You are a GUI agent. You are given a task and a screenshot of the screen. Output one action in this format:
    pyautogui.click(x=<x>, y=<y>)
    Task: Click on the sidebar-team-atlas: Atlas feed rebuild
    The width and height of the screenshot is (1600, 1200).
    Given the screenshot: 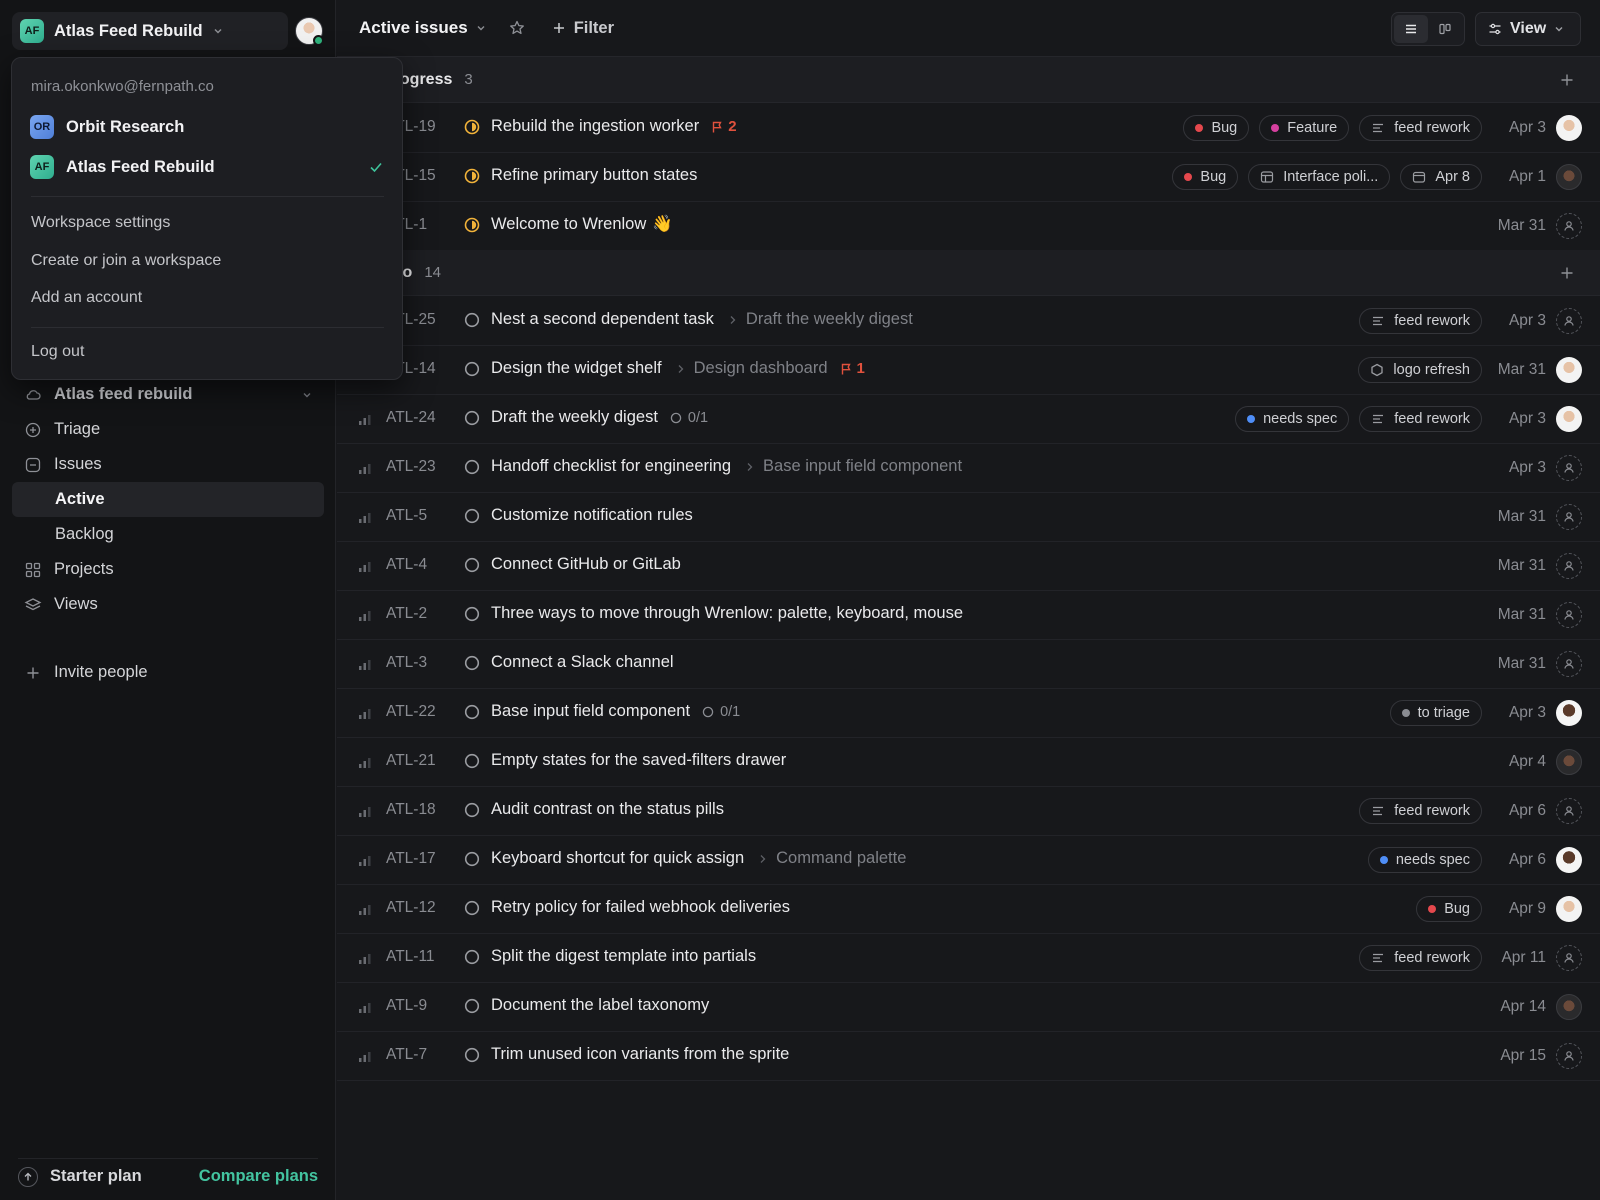 What is the action you would take?
    pyautogui.click(x=168, y=394)
    